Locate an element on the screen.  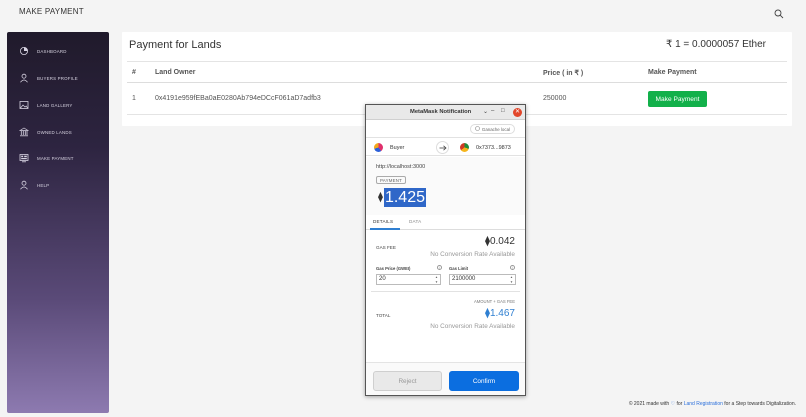
sidebar-item-land-gallery: LAND GALLERY is located at coordinates (58, 105).